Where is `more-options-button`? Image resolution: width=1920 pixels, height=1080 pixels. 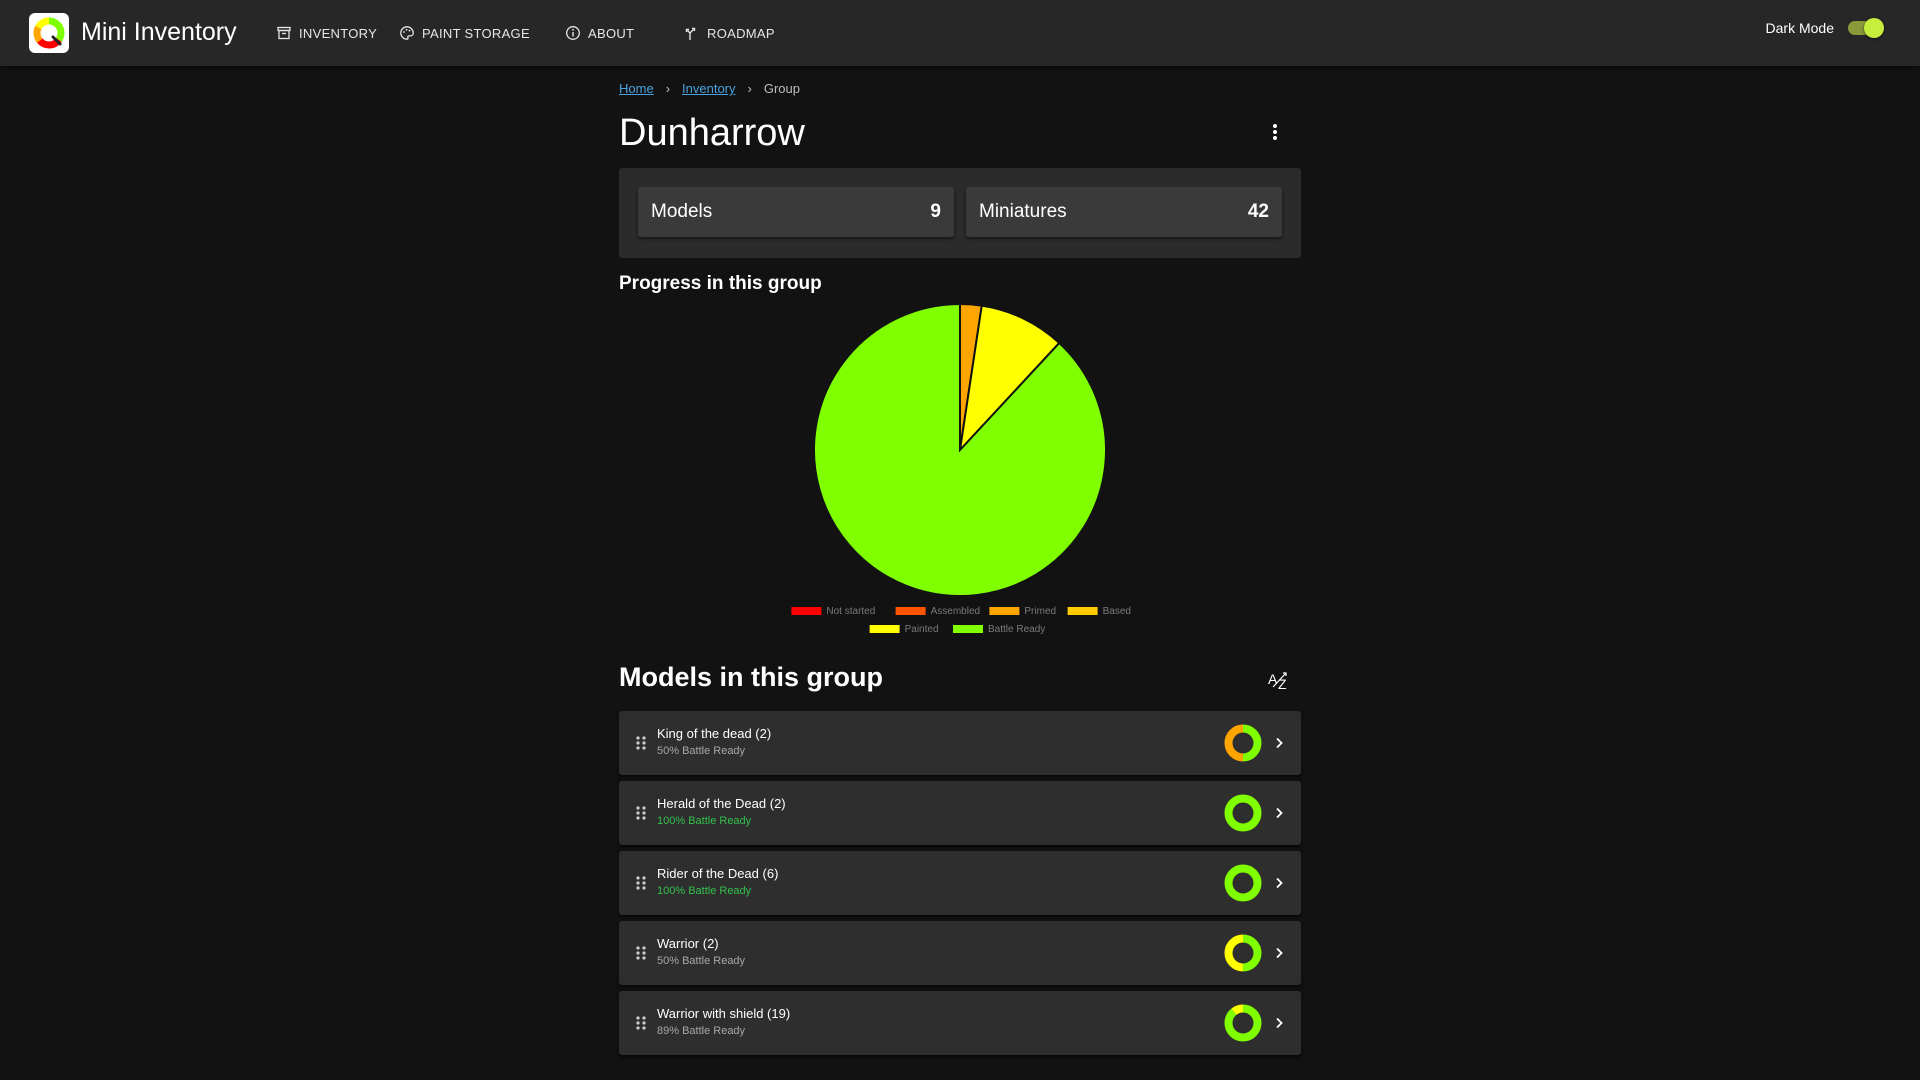
more-options-button is located at coordinates (1275, 132).